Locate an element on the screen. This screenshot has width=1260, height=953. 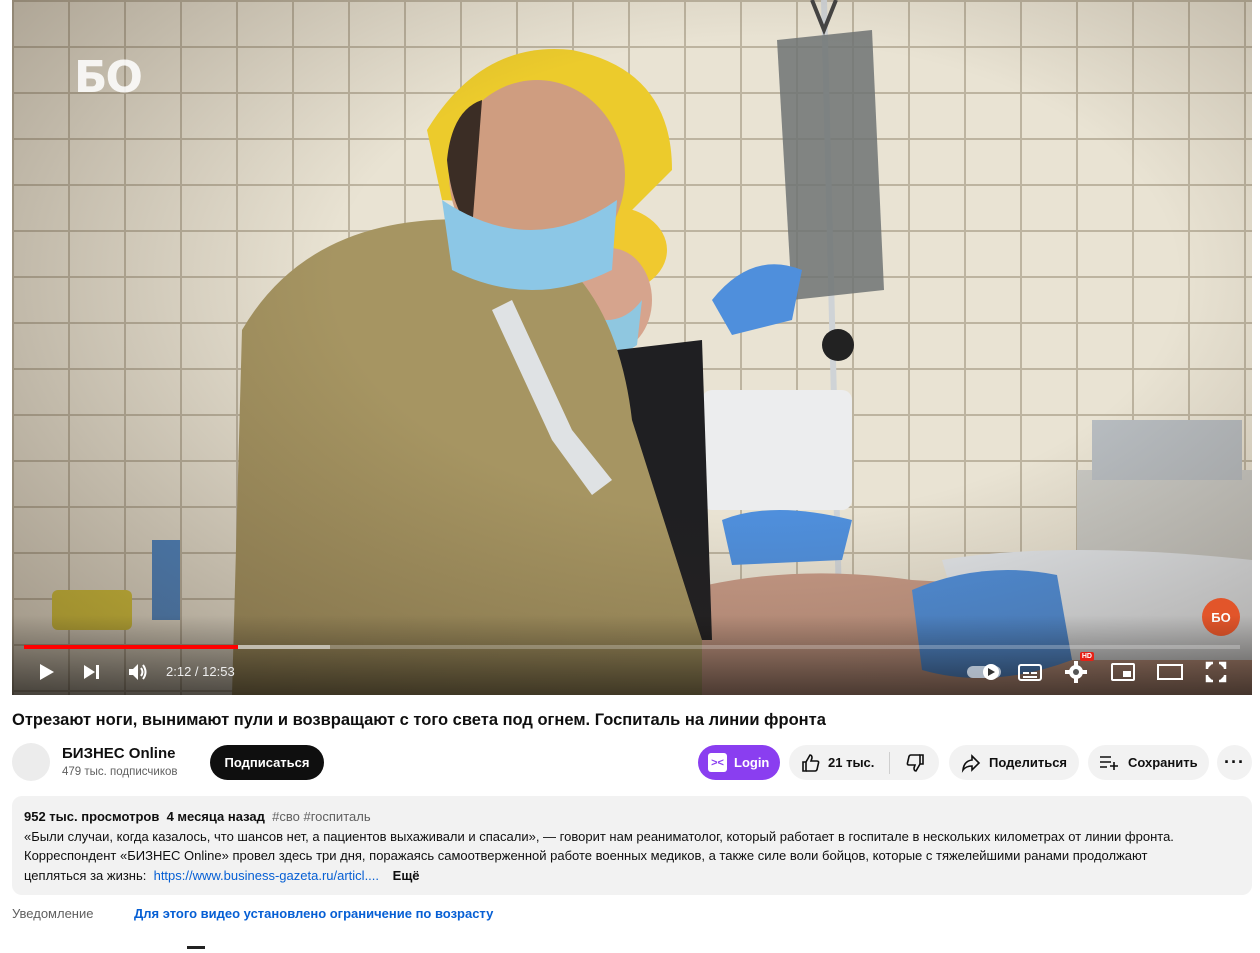
upload-age: 4 месяца назад is located at coordinates (215, 816).